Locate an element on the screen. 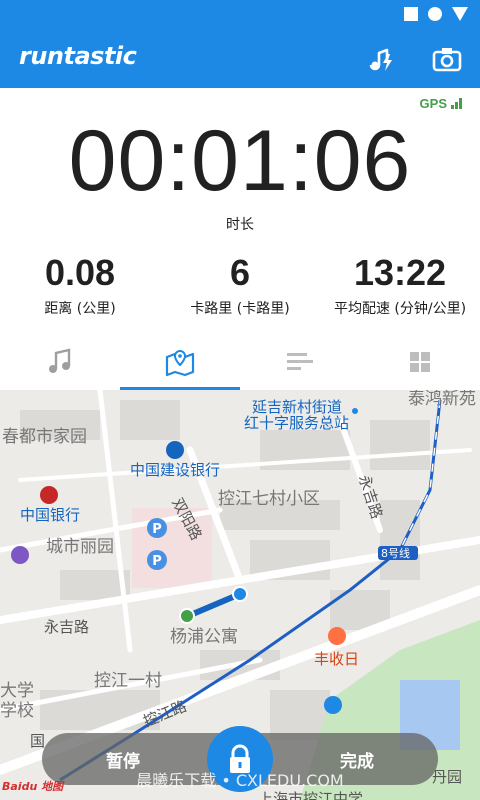  distance-stat: 0.08 距离 (公里) is located at coordinates (80, 285).